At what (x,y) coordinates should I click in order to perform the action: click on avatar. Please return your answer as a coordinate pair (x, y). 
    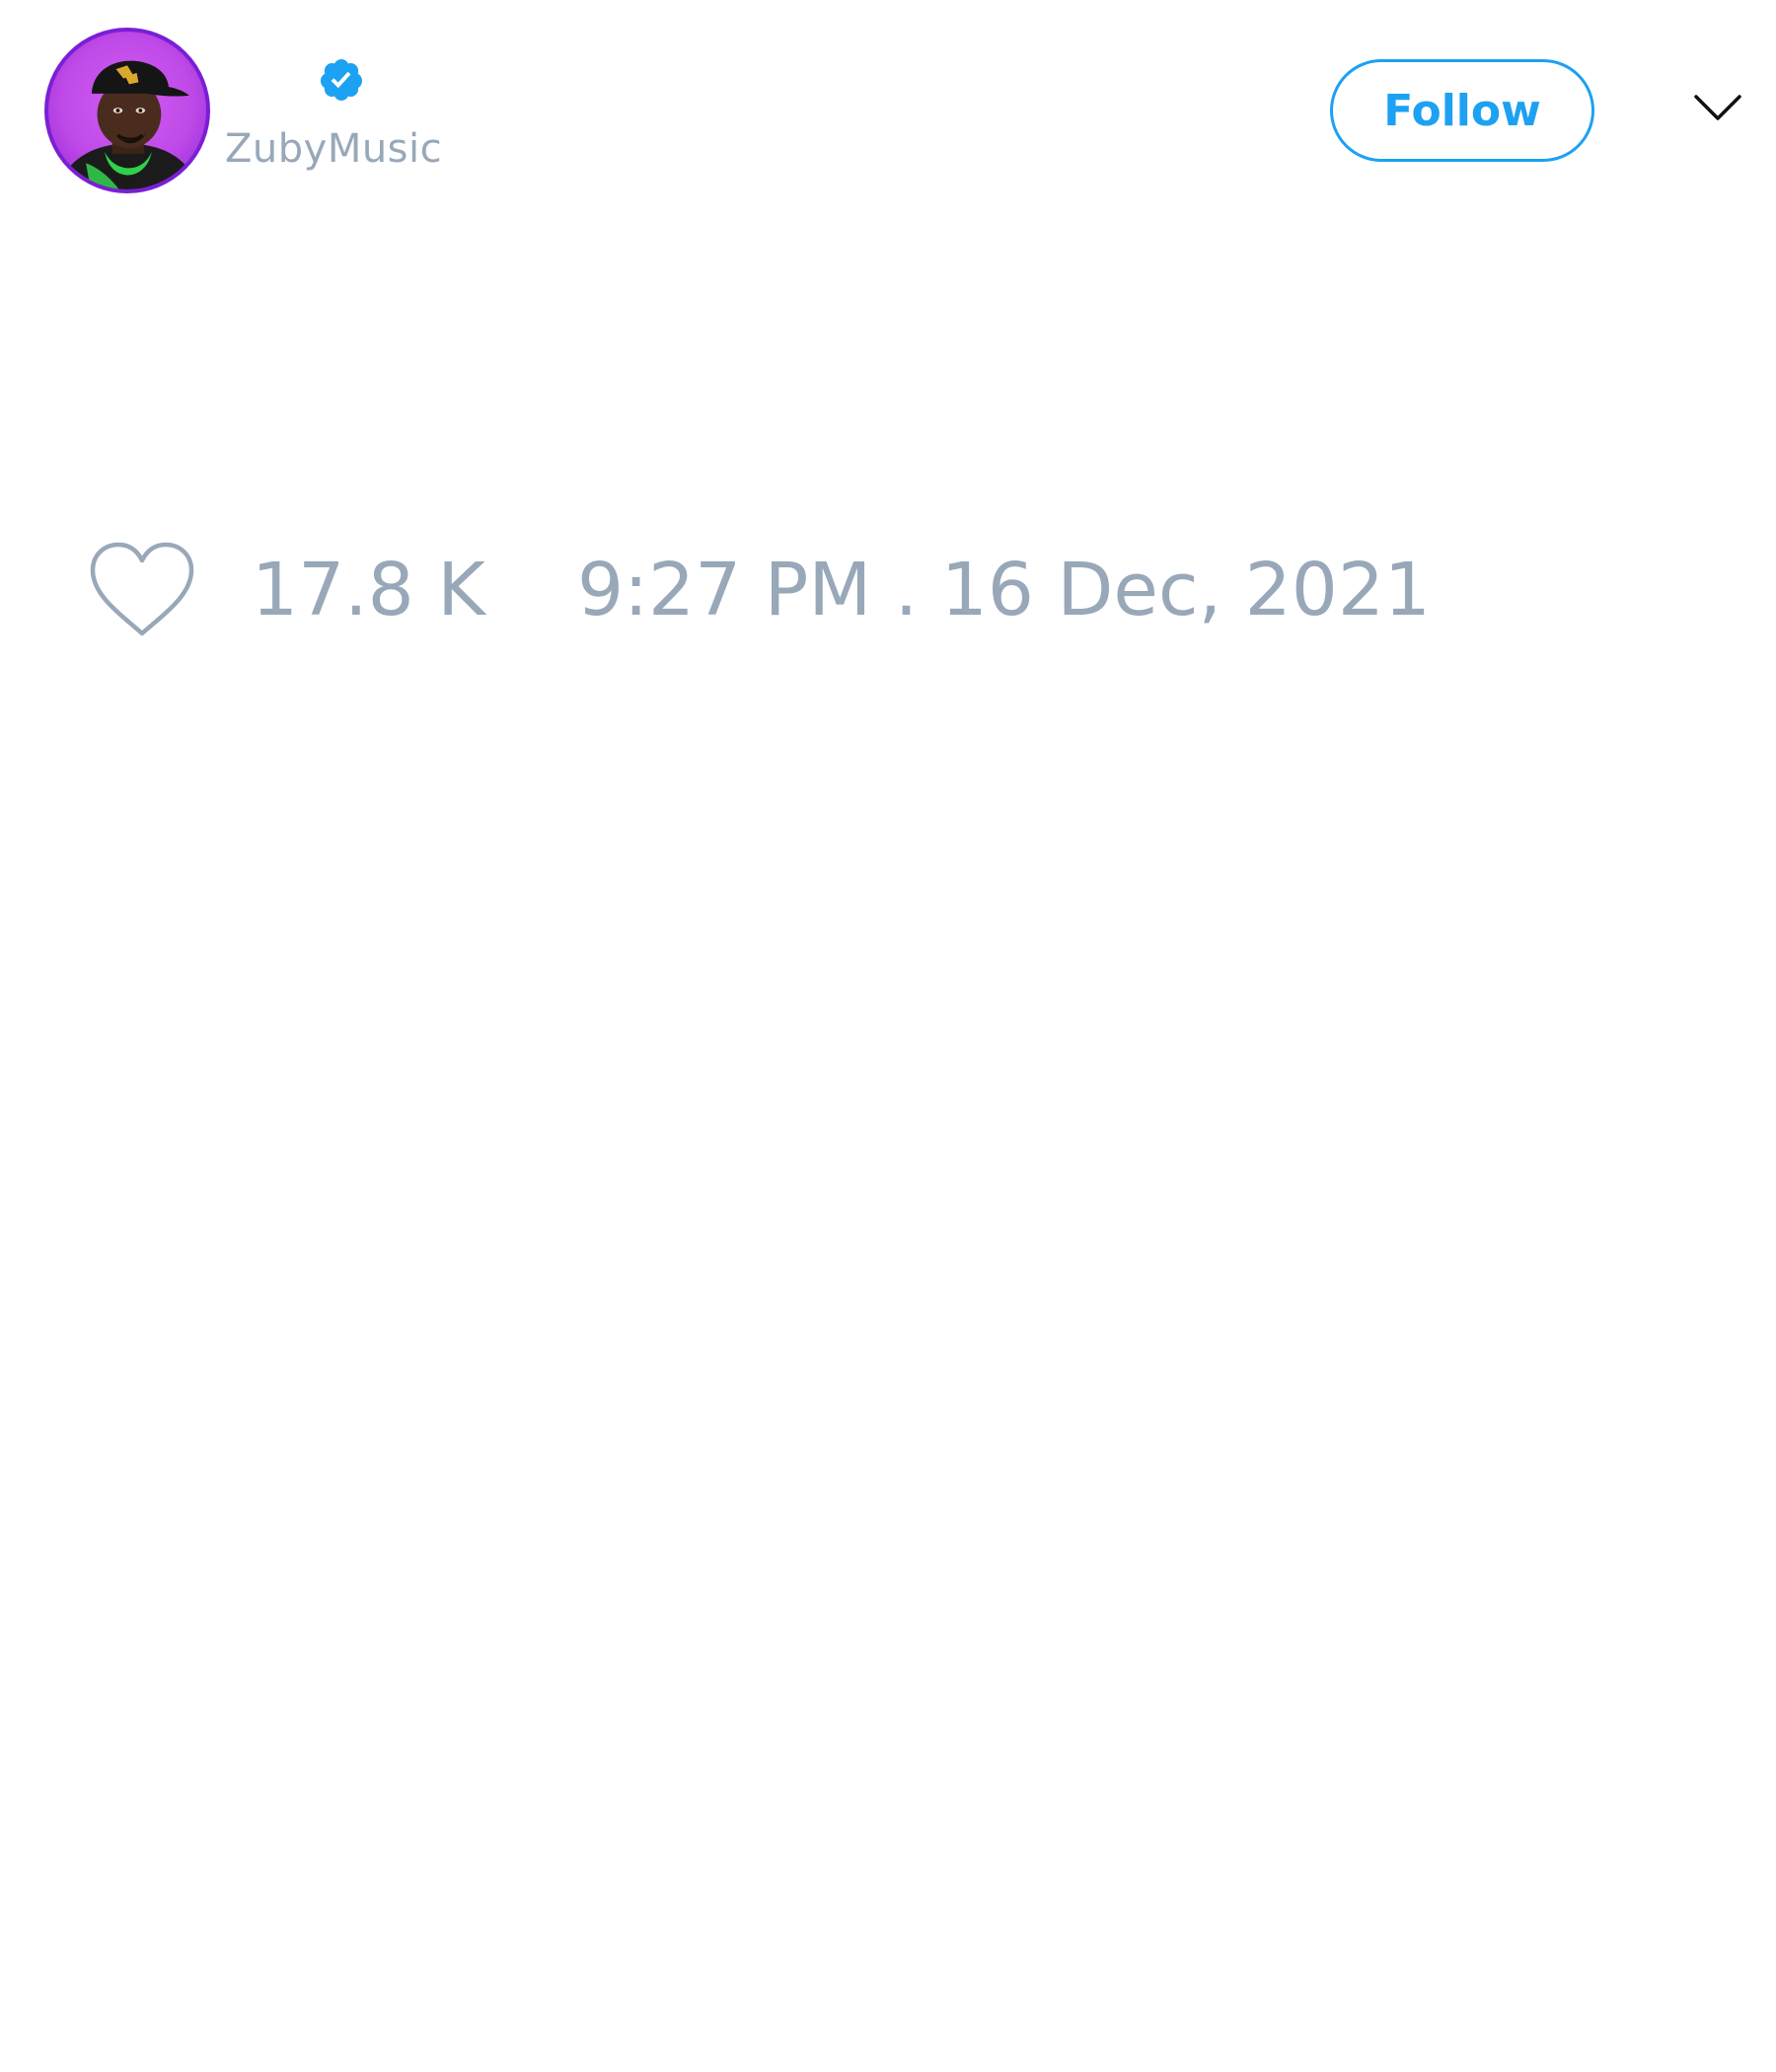
    Looking at the image, I should click on (127, 111).